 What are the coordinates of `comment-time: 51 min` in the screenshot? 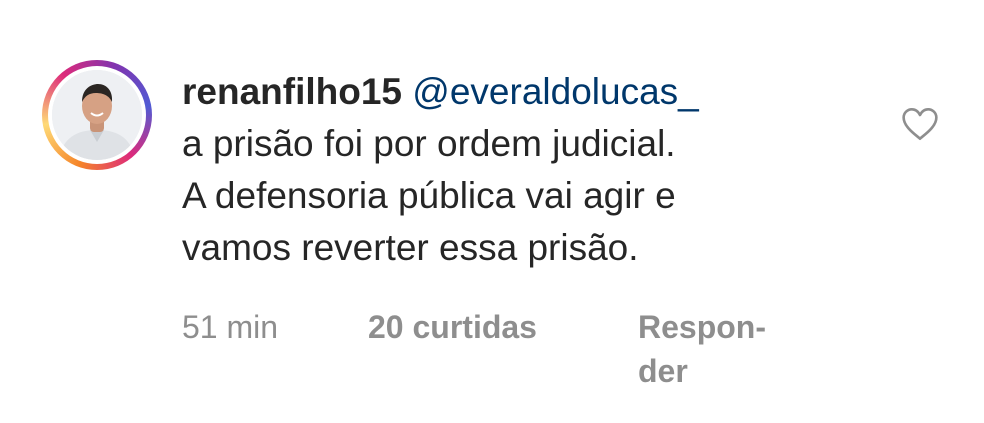 It's located at (230, 327).